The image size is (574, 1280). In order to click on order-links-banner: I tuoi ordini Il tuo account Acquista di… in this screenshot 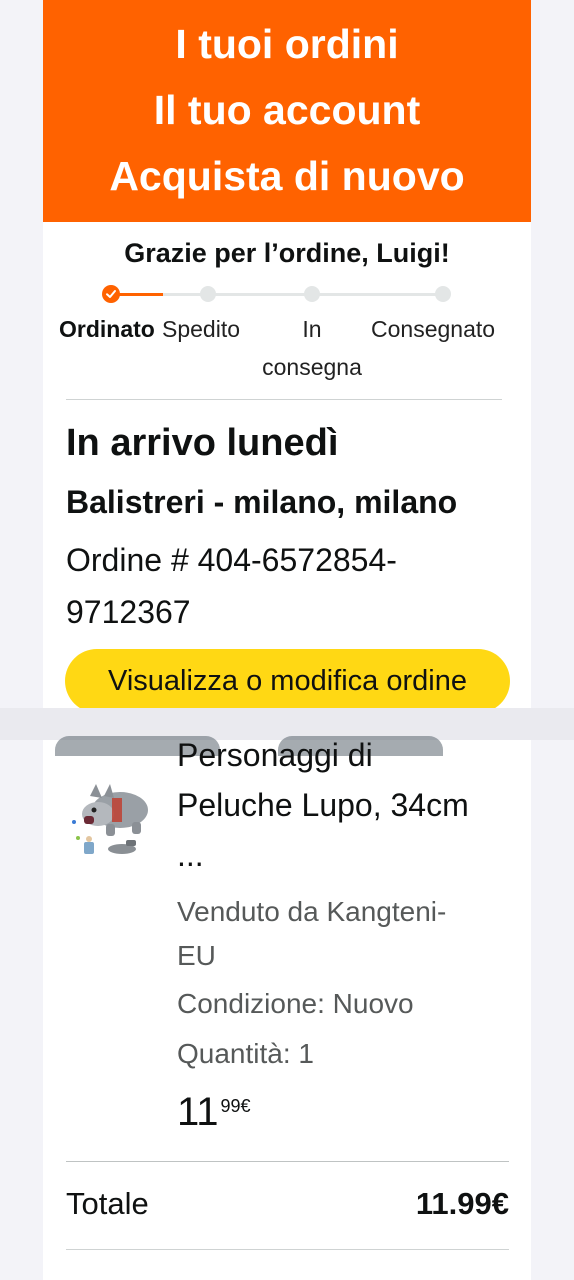, I will do `click(287, 111)`.